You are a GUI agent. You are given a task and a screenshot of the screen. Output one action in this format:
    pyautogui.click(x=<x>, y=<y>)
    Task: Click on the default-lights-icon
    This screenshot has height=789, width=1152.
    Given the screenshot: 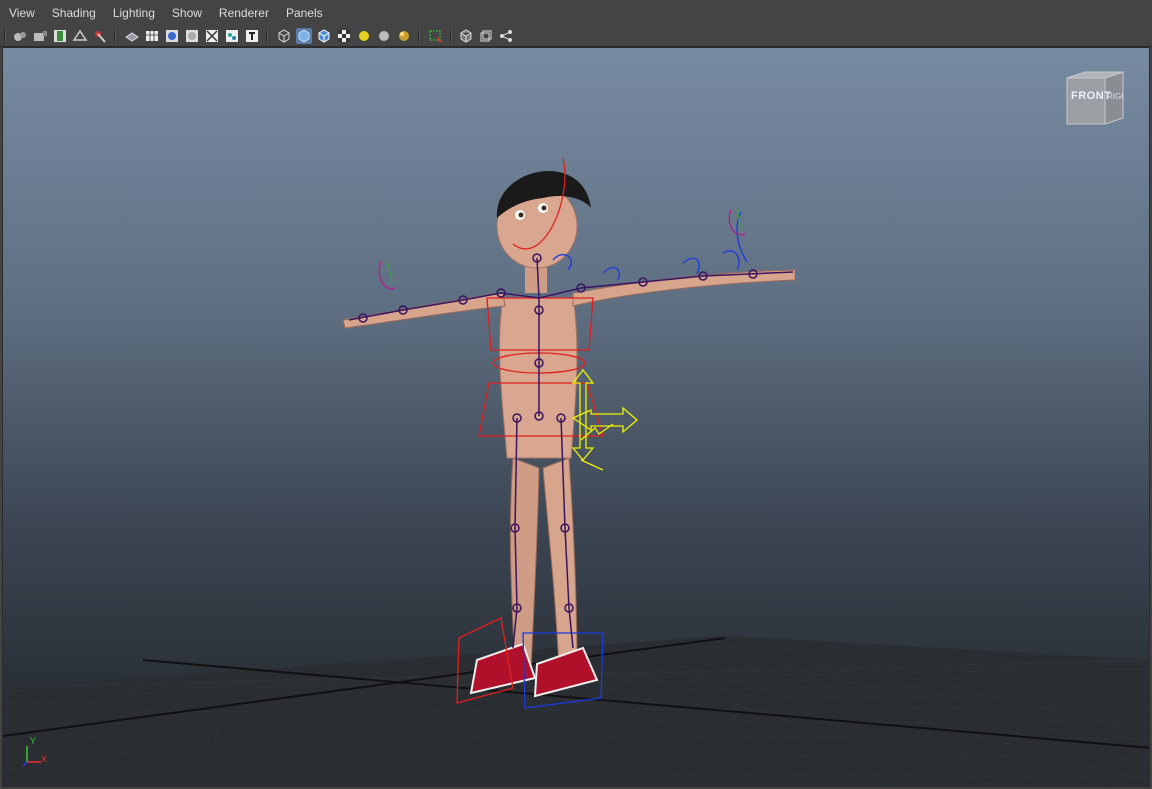 What is the action you would take?
    pyautogui.click(x=364, y=36)
    